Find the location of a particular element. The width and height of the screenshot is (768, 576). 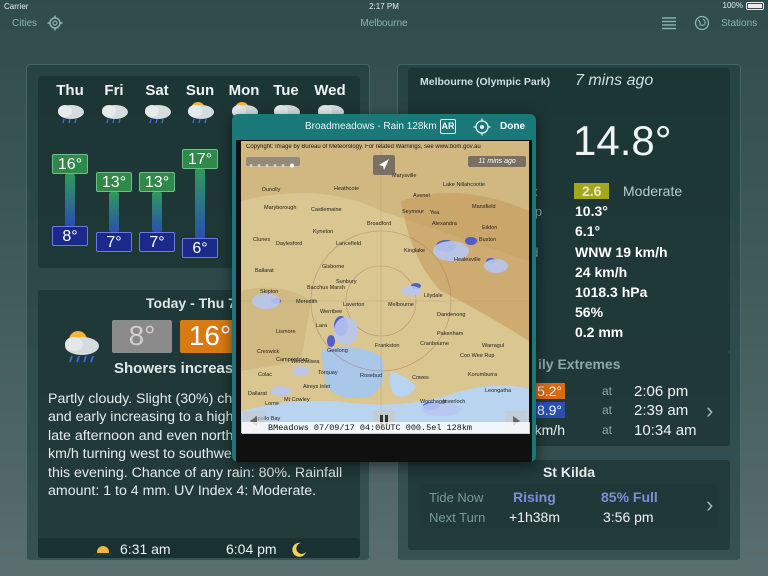

locate-icon is located at coordinates (482, 129).